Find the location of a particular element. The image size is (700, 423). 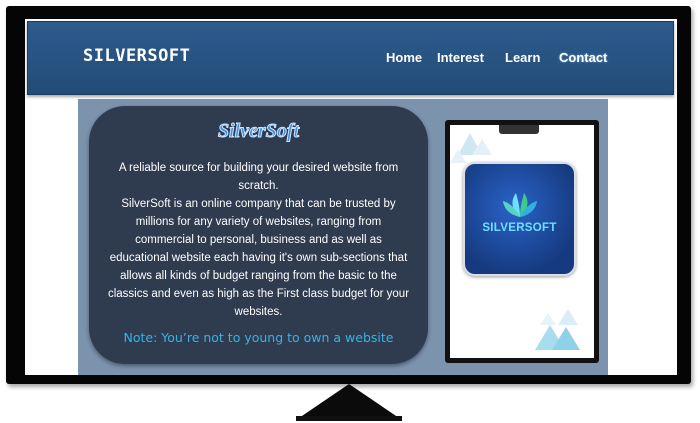

monitor-stand-base is located at coordinates (349, 418).